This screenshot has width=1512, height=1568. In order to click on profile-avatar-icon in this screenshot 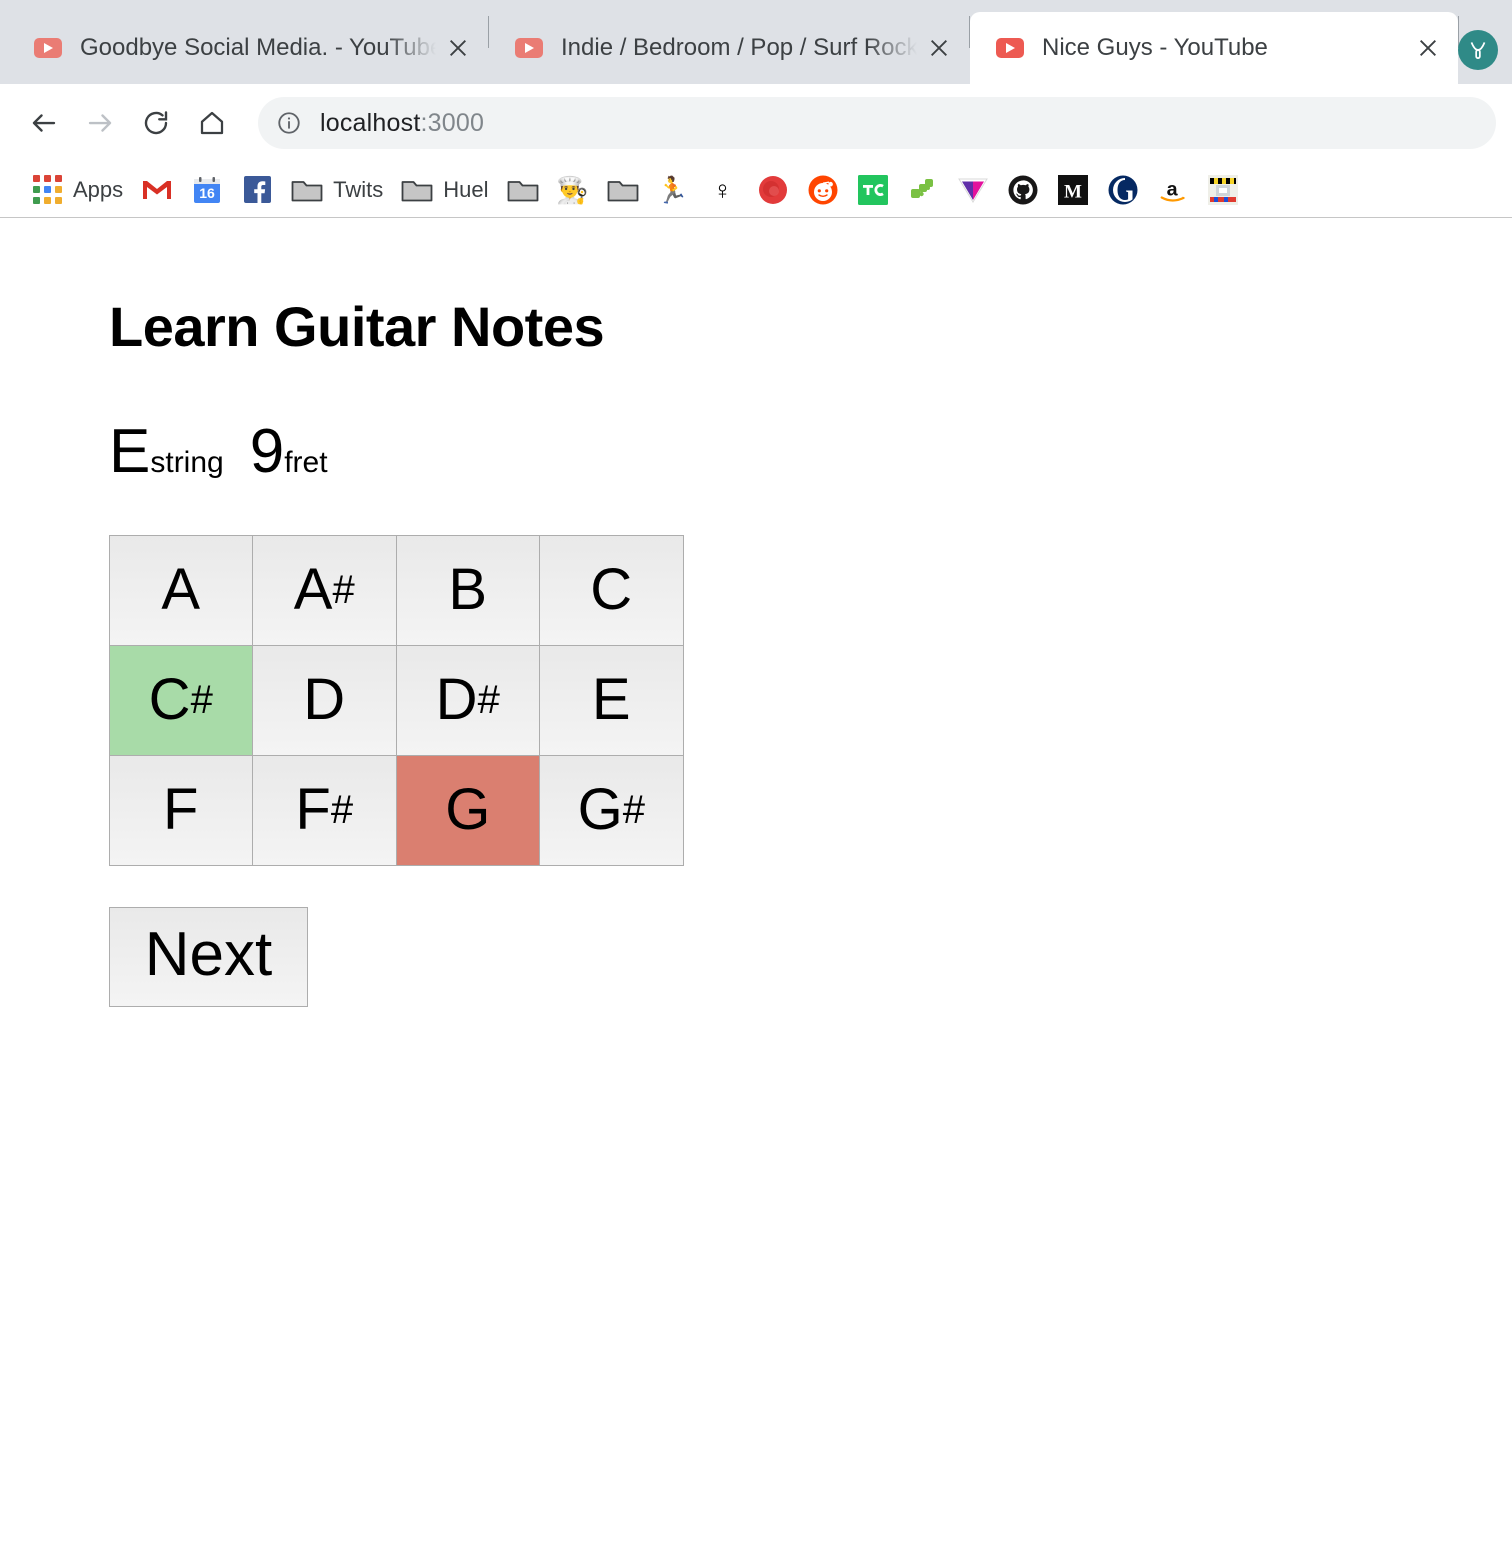, I will do `click(1478, 50)`.